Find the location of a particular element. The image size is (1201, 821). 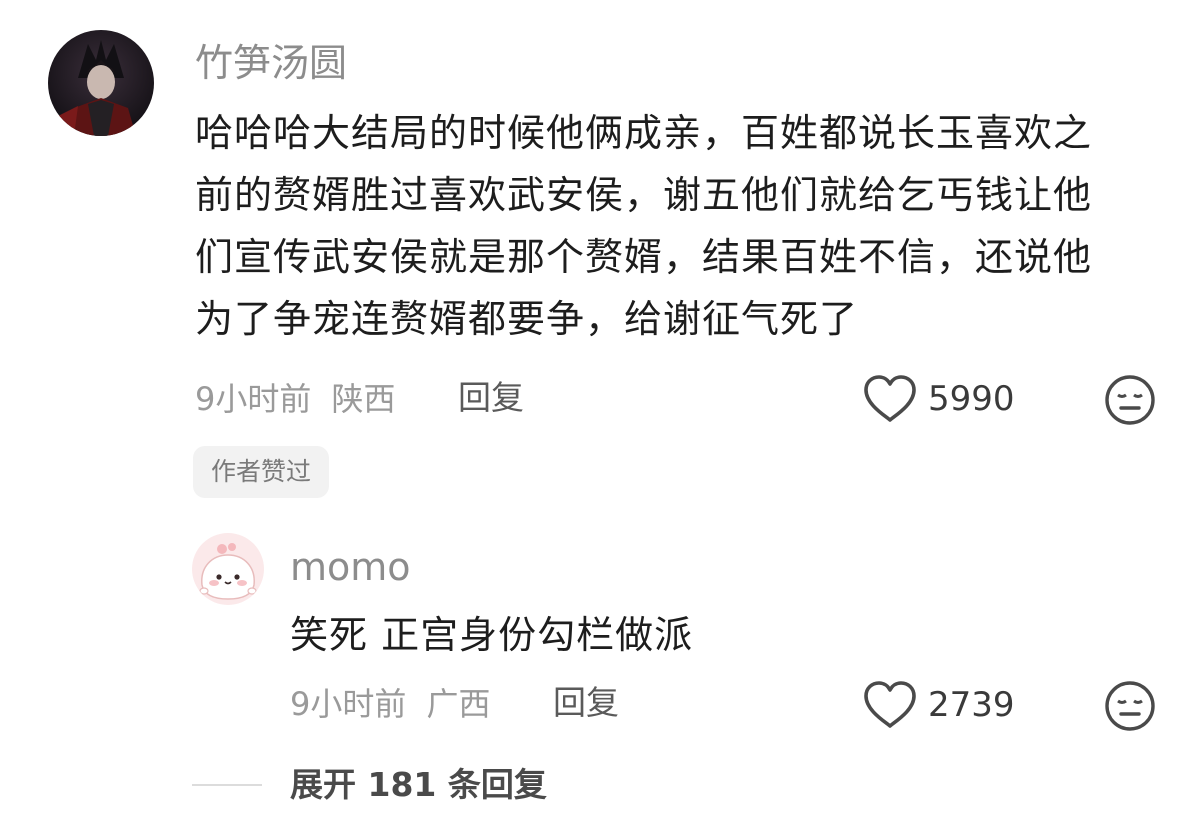

comment-text-line: 为了争宠连赘婿都要争，给谢征气死了 is located at coordinates (527, 319).